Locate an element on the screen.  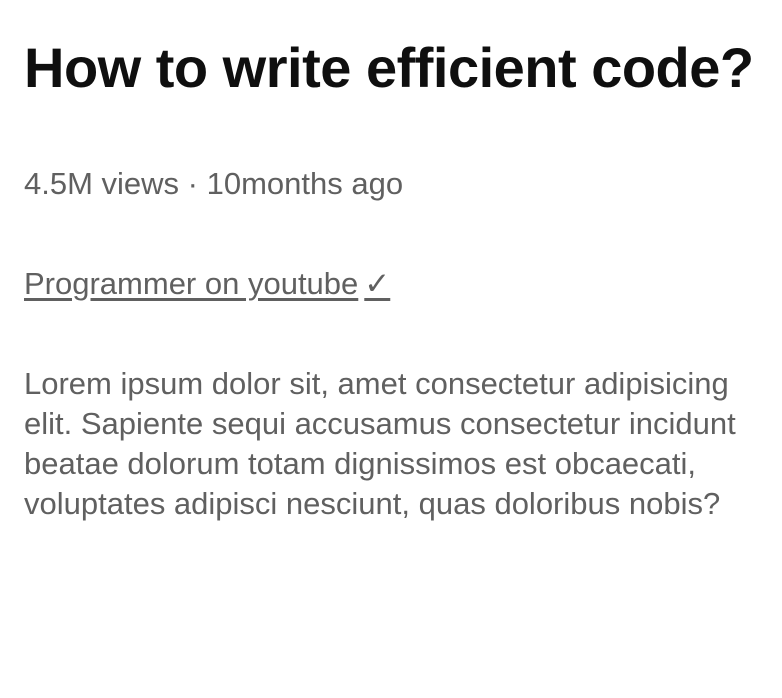
view-count: 4.5M views is located at coordinates (102, 183).